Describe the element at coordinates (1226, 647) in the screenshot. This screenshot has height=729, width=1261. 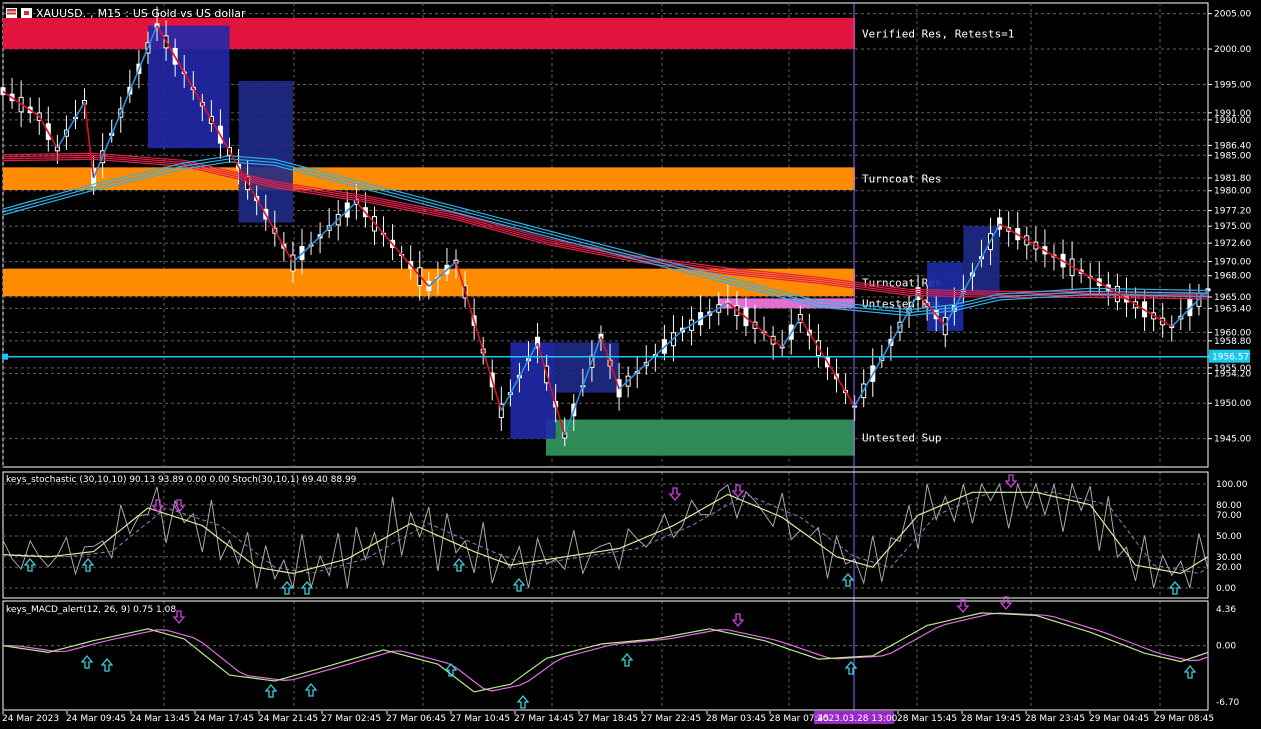
I see `macd-axis-label: 0.00` at that location.